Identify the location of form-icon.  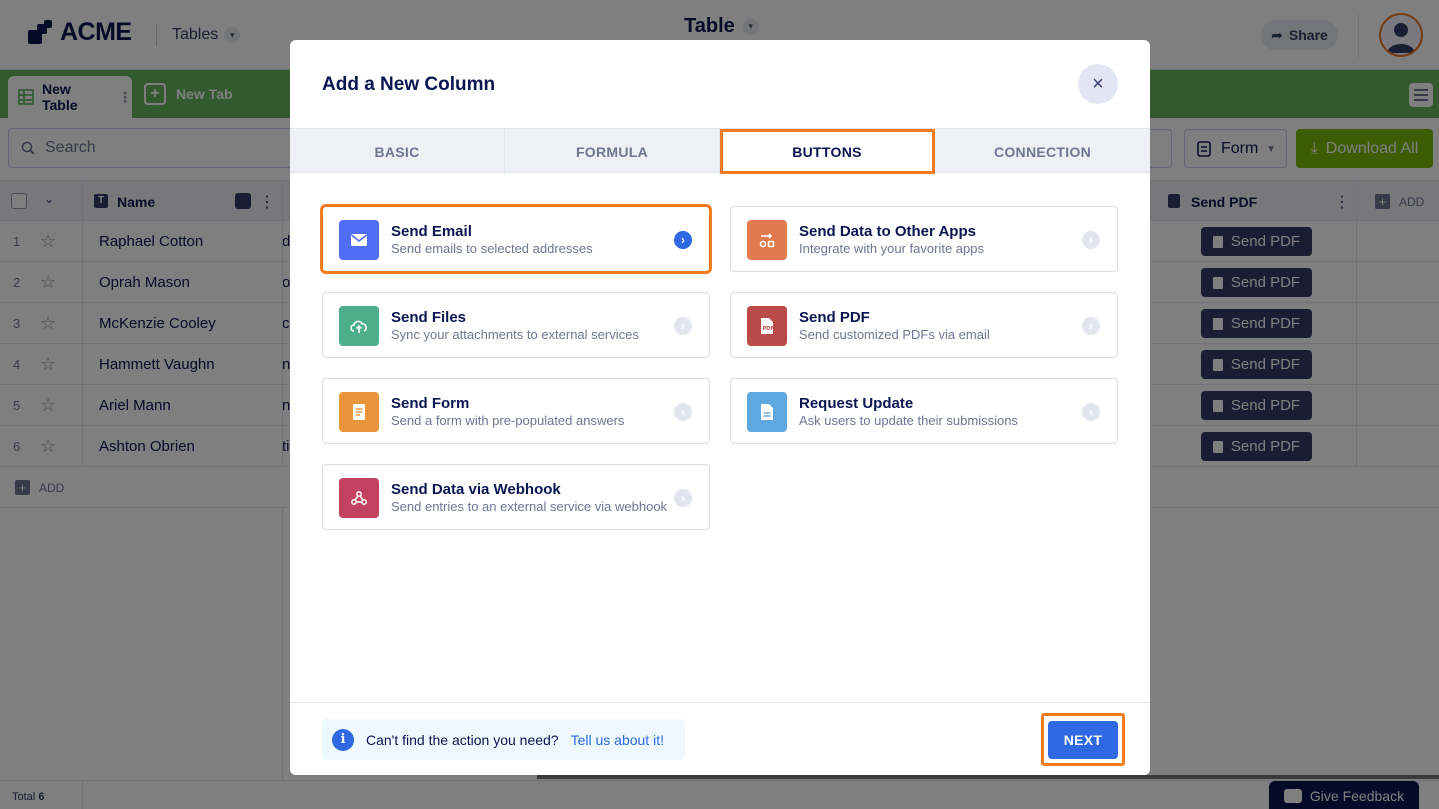
(359, 412).